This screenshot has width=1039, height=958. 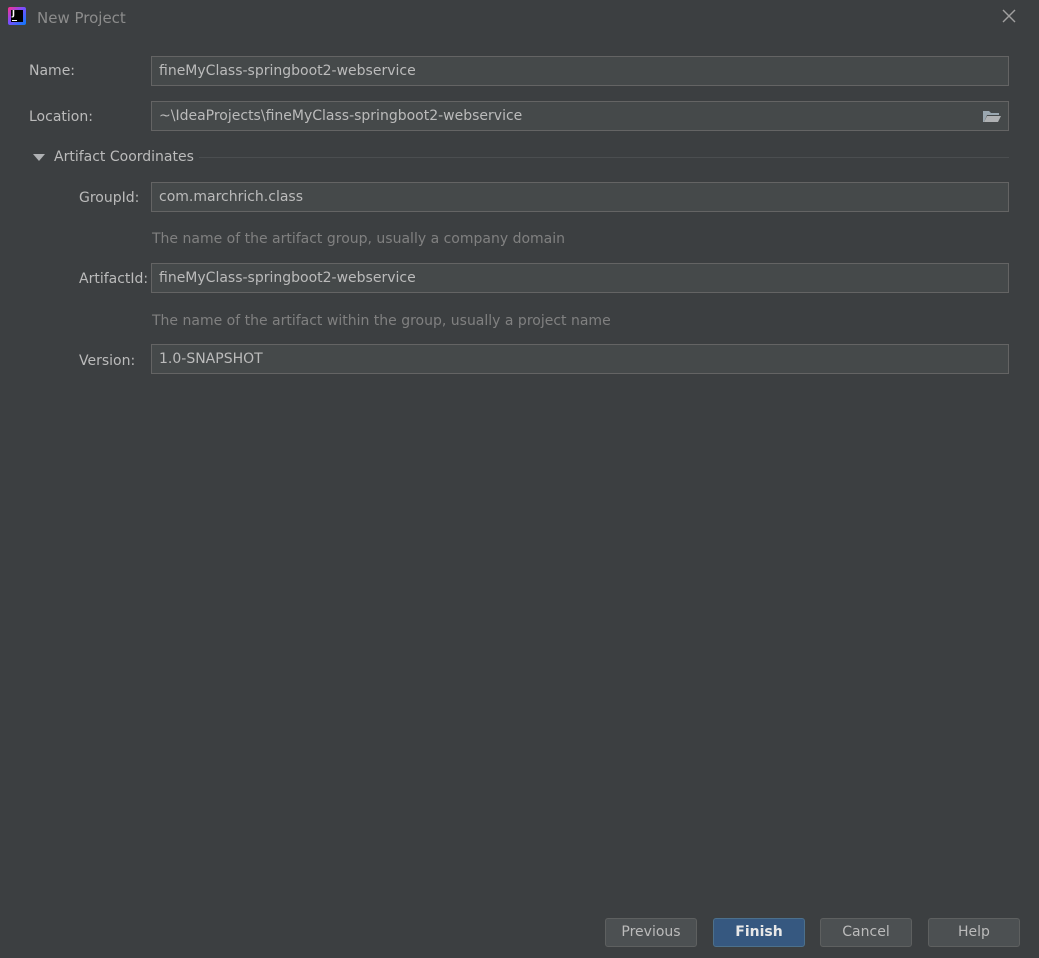 What do you see at coordinates (519, 18) in the screenshot?
I see `title-bar: J New Project` at bounding box center [519, 18].